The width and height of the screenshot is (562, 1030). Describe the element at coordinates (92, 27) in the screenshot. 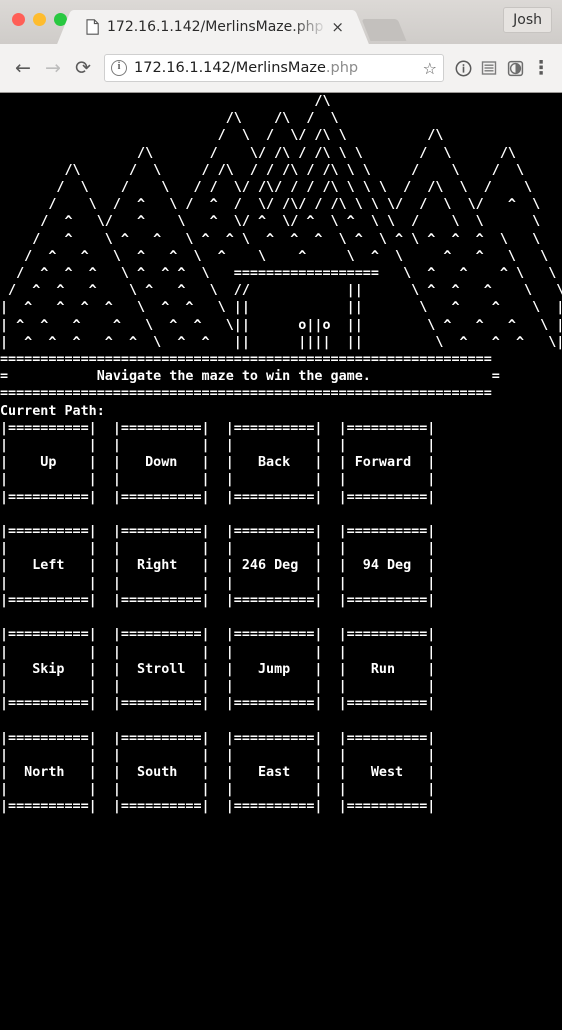

I see `page-icon` at that location.